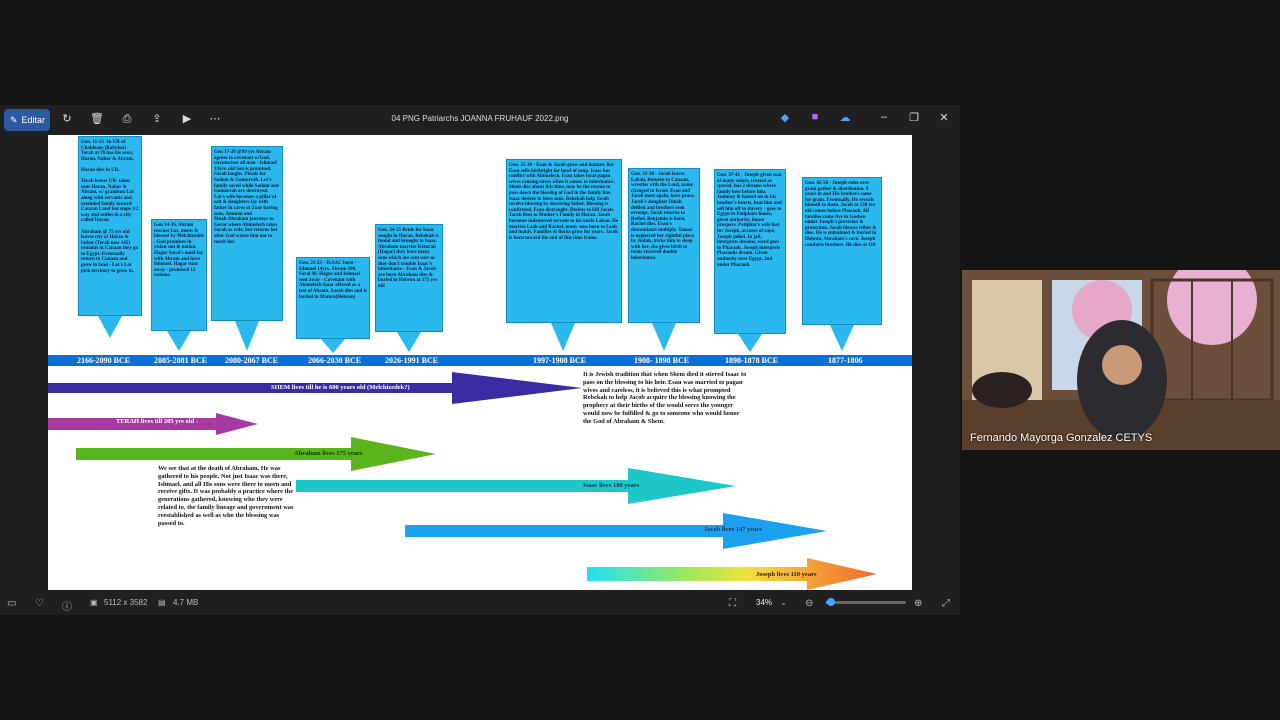  Describe the element at coordinates (412, 360) in the screenshot. I see `date-label: 2026-1991 BCE` at that location.